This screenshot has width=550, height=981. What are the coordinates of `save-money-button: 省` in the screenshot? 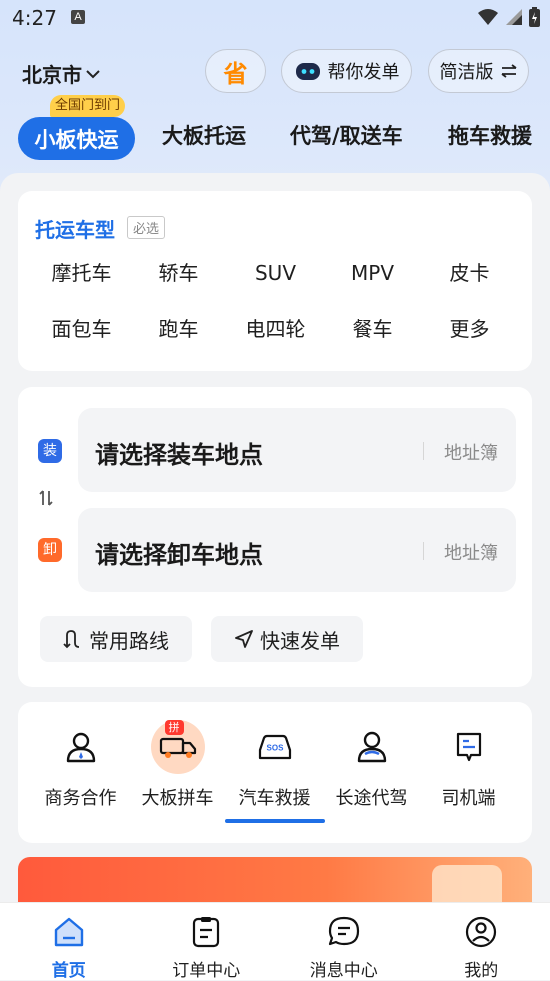 It's located at (235, 71).